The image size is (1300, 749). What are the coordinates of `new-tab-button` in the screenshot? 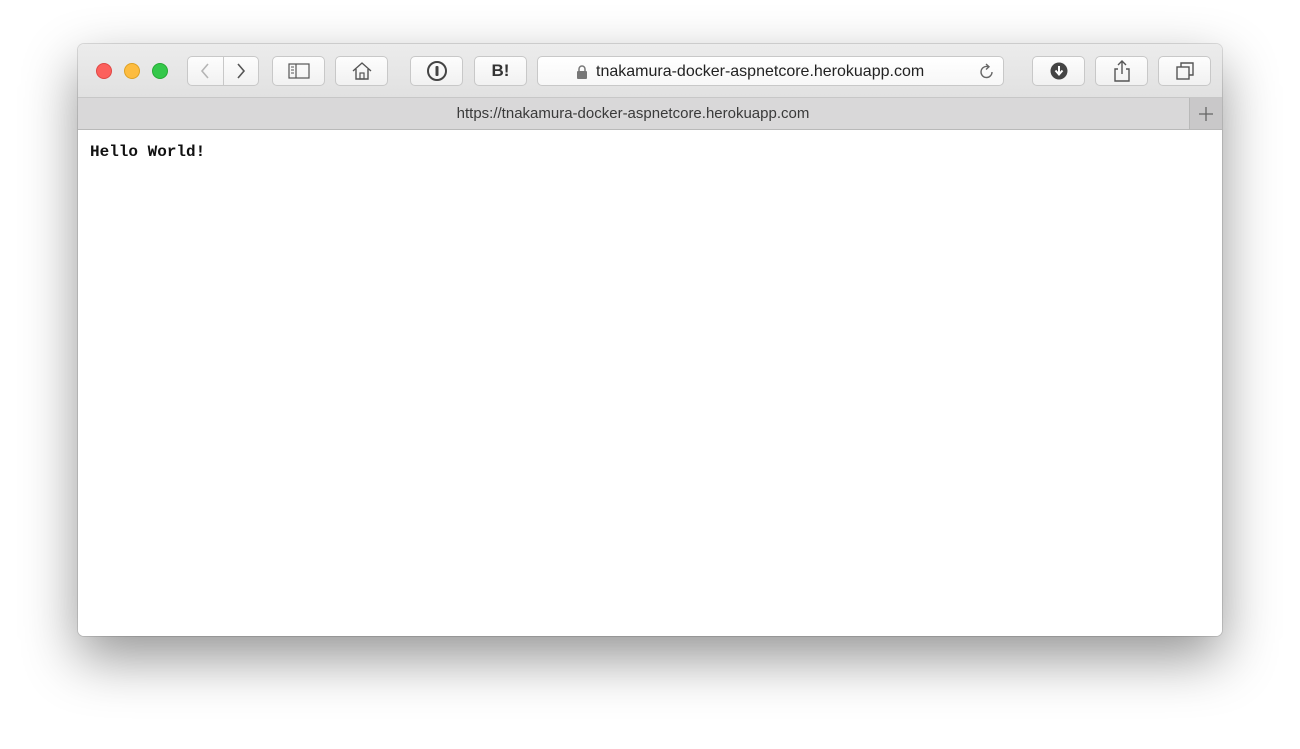 It's located at (1205, 113).